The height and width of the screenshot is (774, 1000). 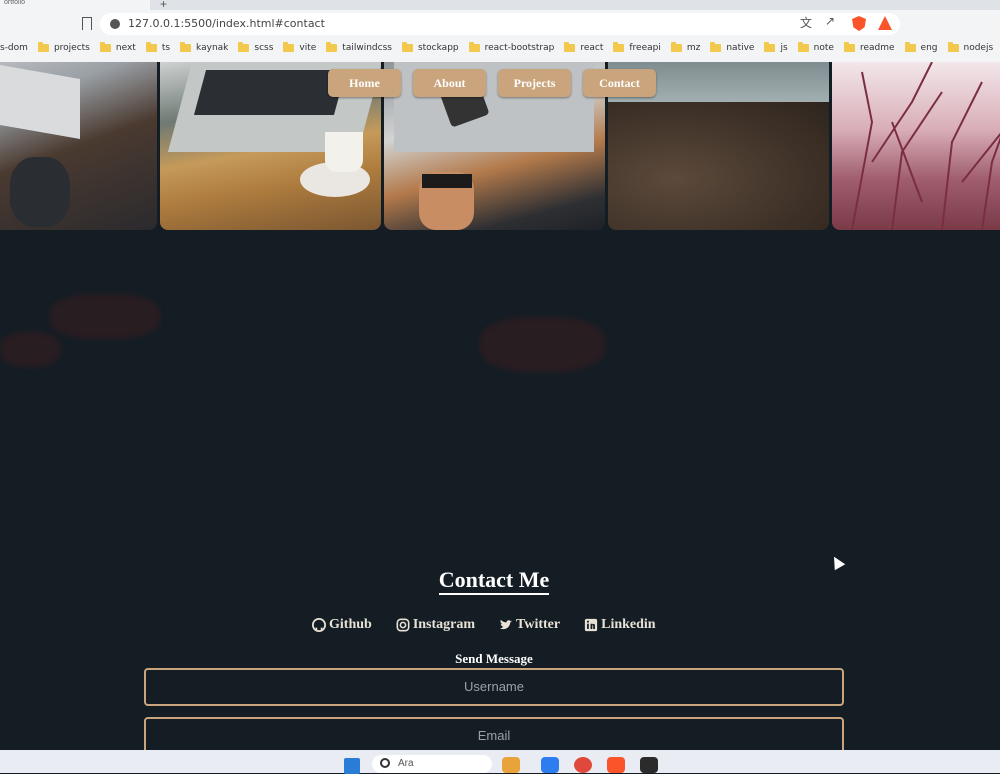 I want to click on bookmark-item: tailwindcss, so click(x=359, y=47).